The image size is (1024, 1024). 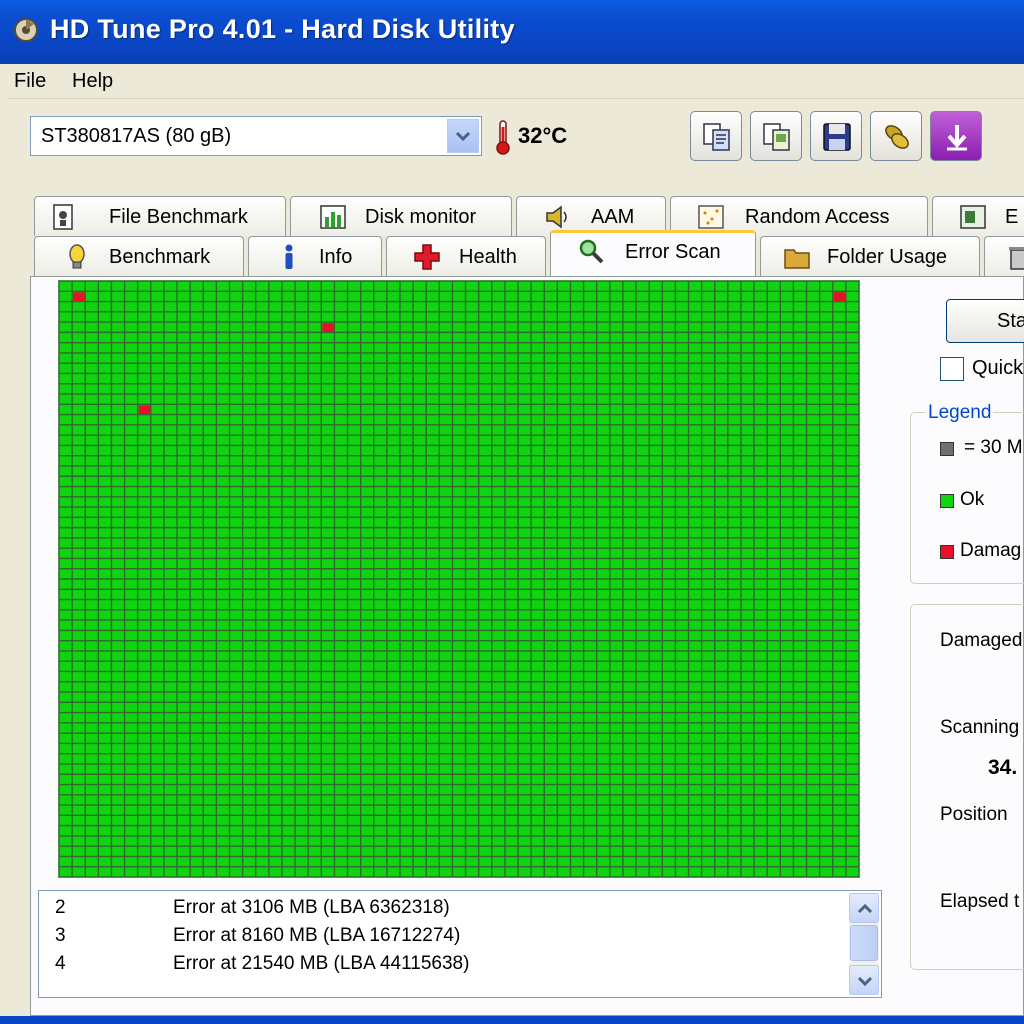 I want to click on app-icon, so click(x=26, y=30).